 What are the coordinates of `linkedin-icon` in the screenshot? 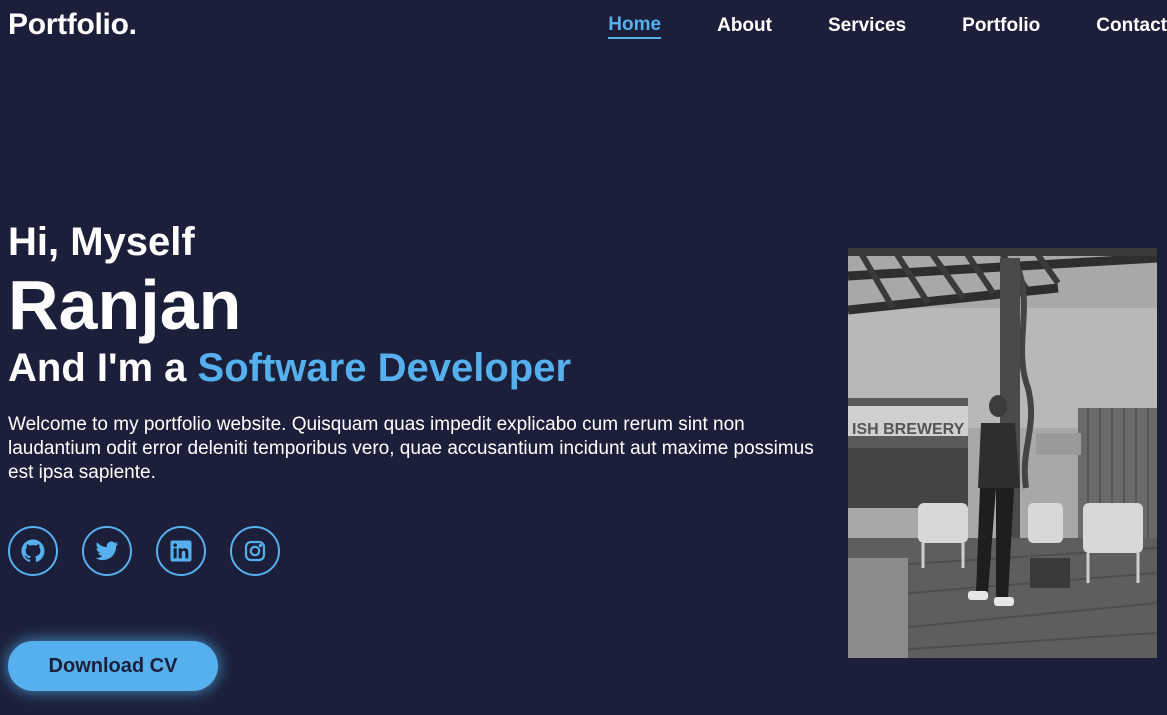 It's located at (181, 551).